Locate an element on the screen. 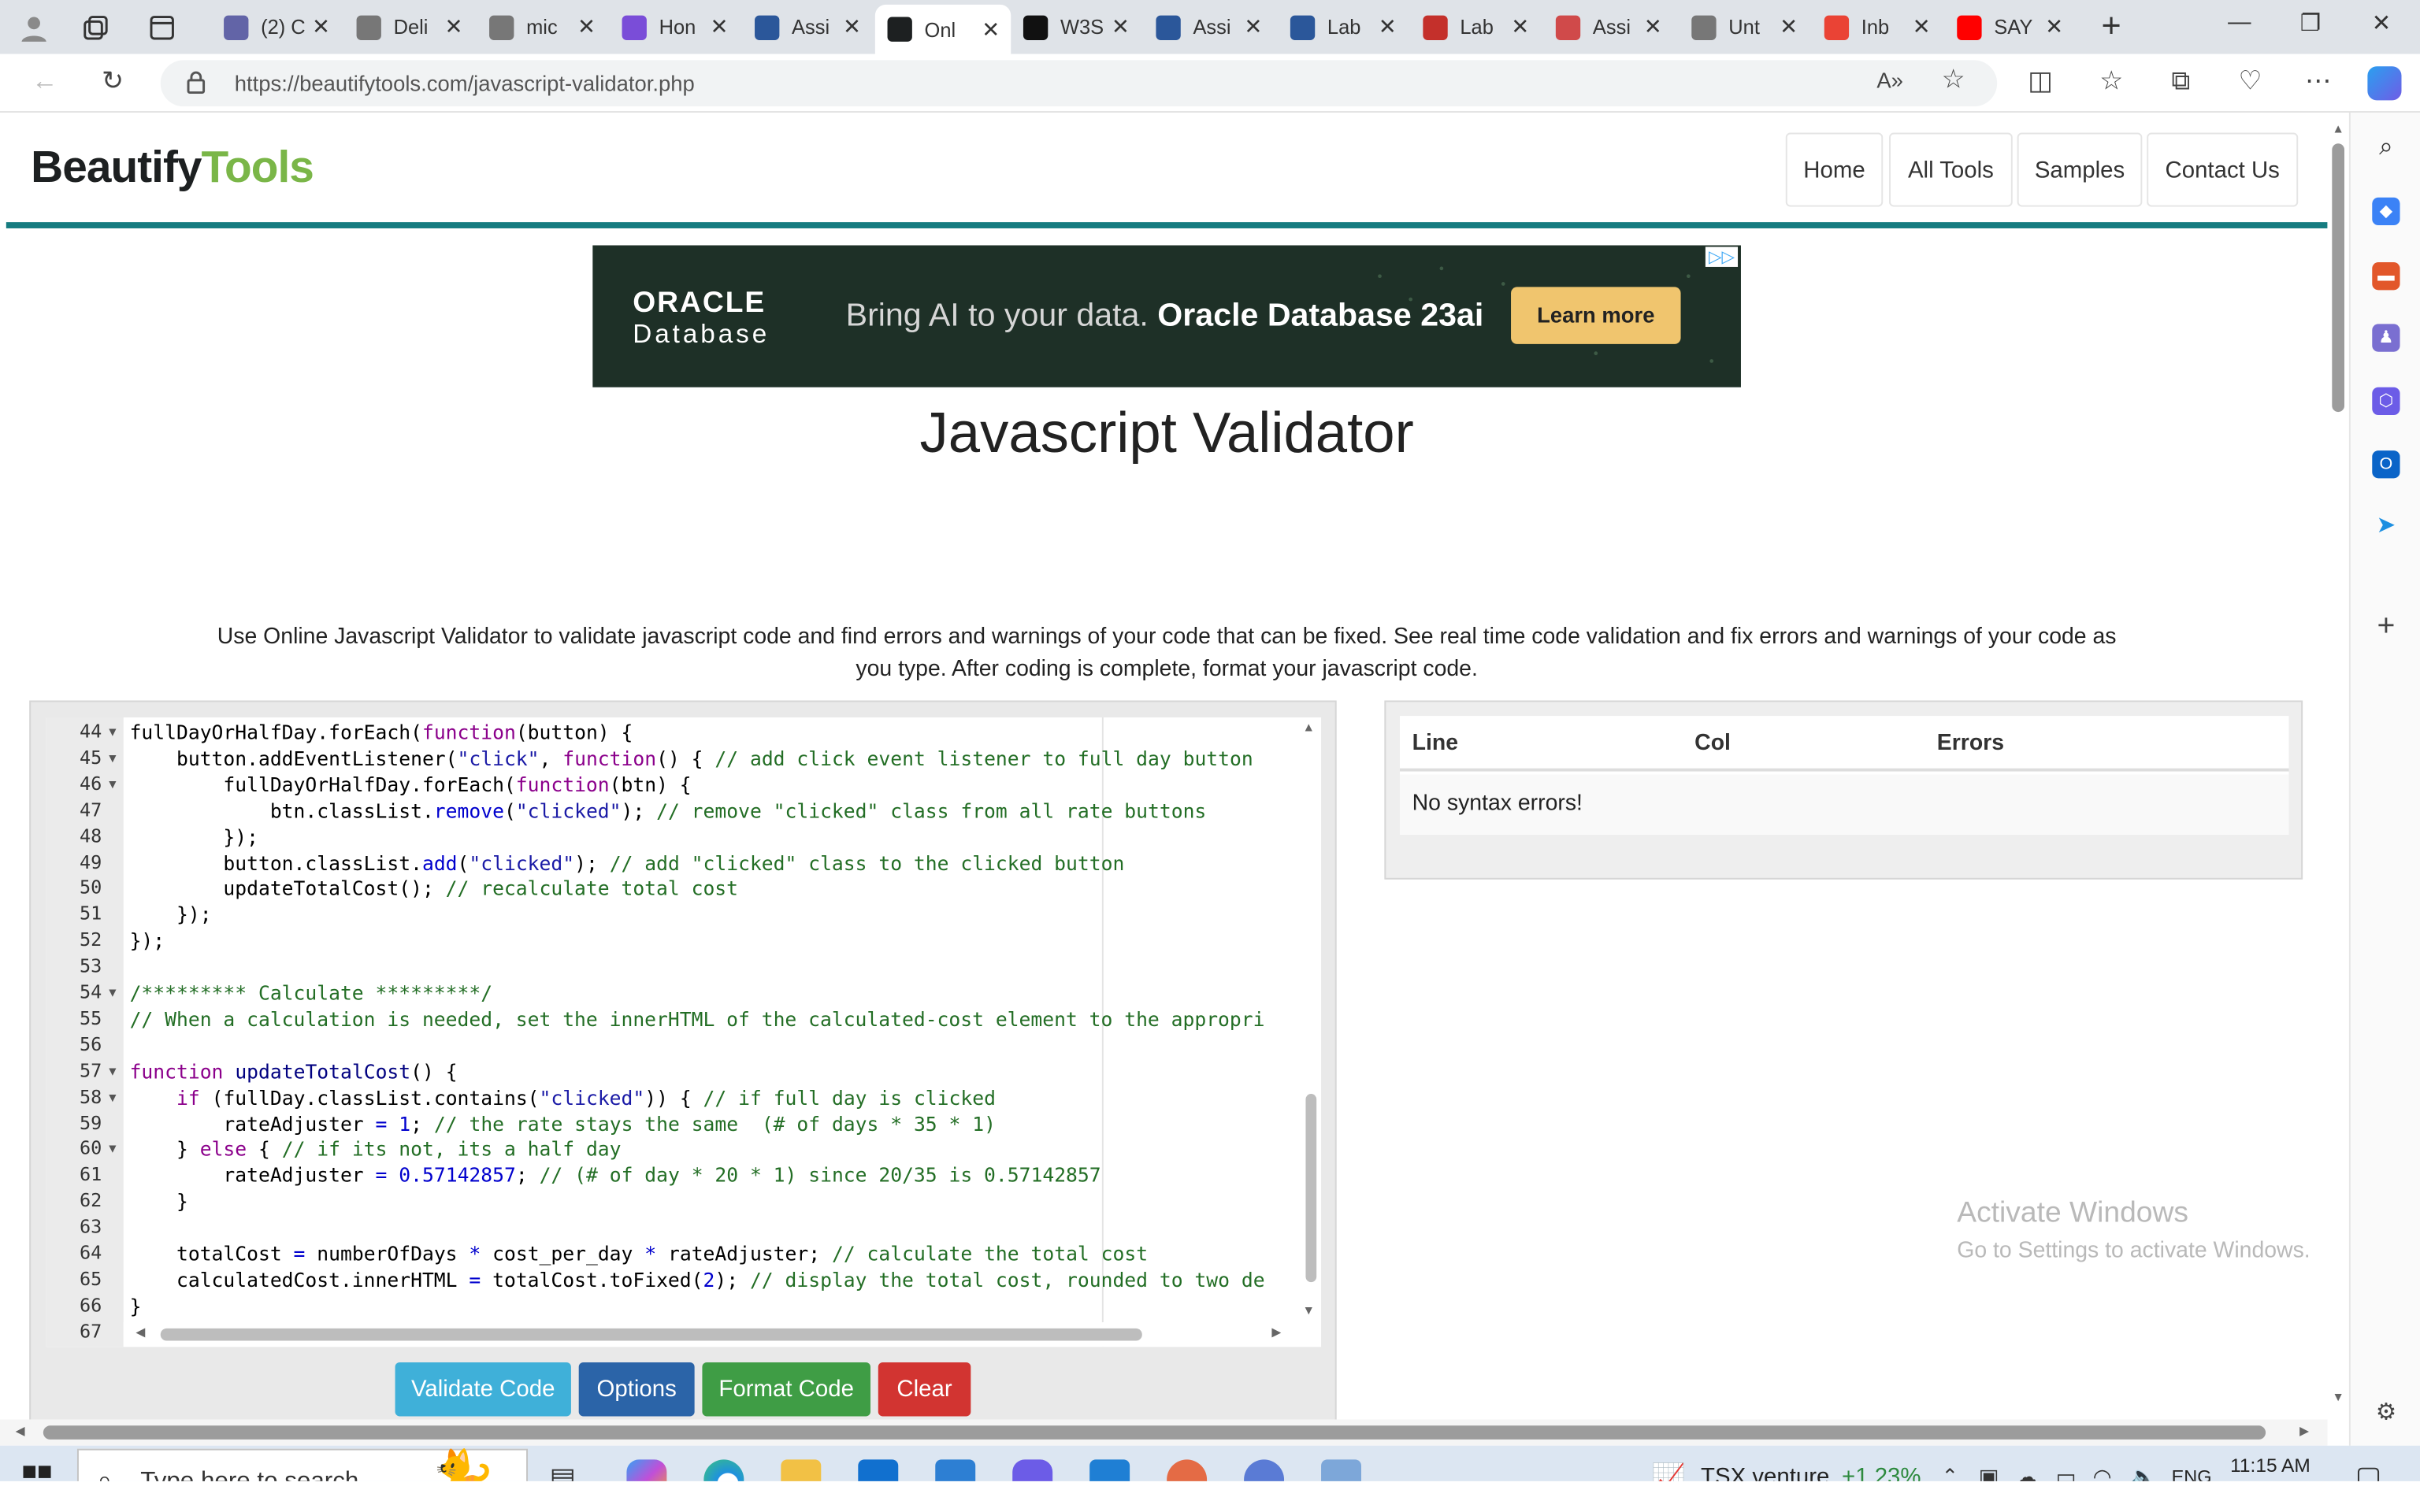 This screenshot has height=1512, width=2420. workspaces-icon is located at coordinates (95, 28).